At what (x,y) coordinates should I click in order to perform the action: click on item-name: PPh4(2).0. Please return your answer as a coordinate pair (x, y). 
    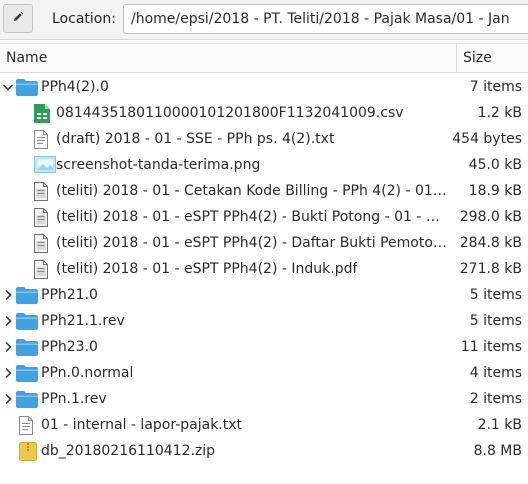
    Looking at the image, I should click on (75, 87).